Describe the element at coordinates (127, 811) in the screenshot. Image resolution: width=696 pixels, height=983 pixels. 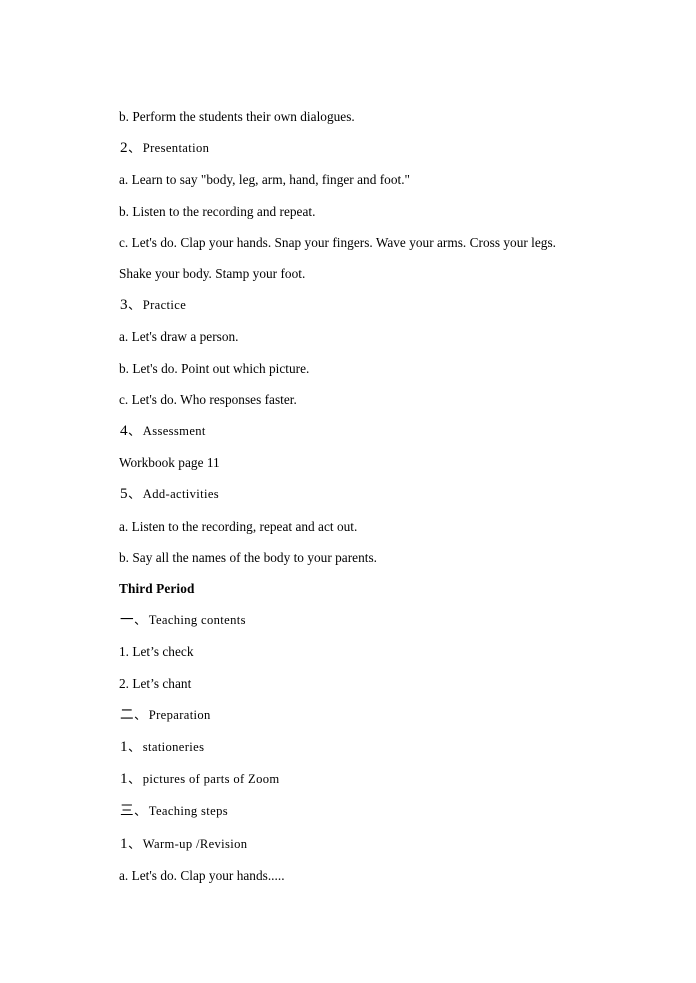
I see `list-numeral: 三` at that location.